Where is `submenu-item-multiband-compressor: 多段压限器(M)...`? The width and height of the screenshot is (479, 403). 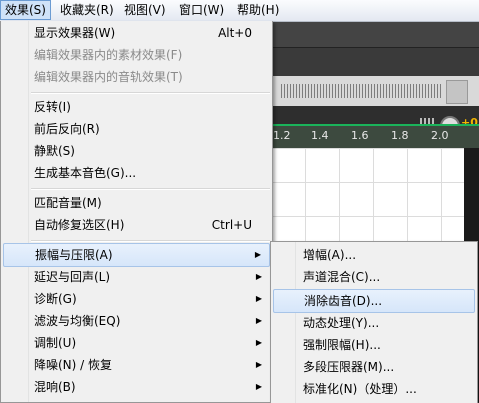
submenu-item-multiband-compressor: 多段压限器(M)... is located at coordinates (374, 367).